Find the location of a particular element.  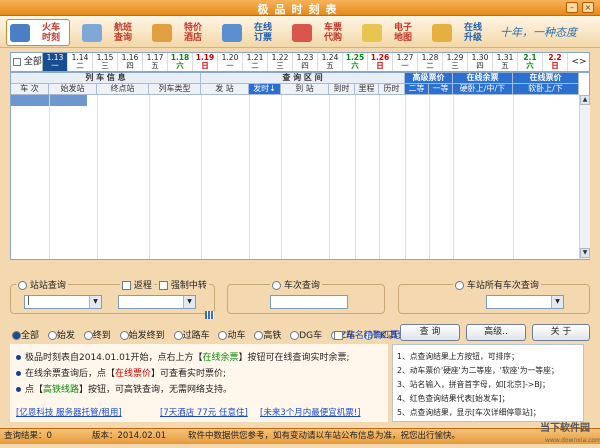

filter-origin-terminus: 始发终到 is located at coordinates (142, 336).